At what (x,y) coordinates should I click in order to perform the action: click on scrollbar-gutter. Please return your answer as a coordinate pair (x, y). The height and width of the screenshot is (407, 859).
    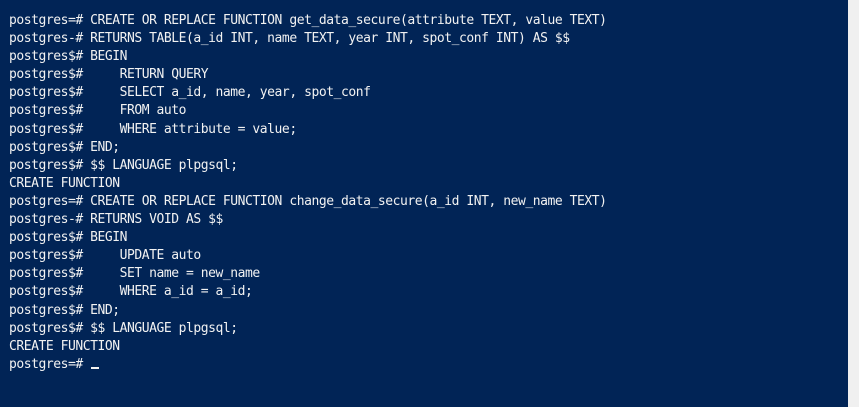
    Looking at the image, I should click on (853, 203).